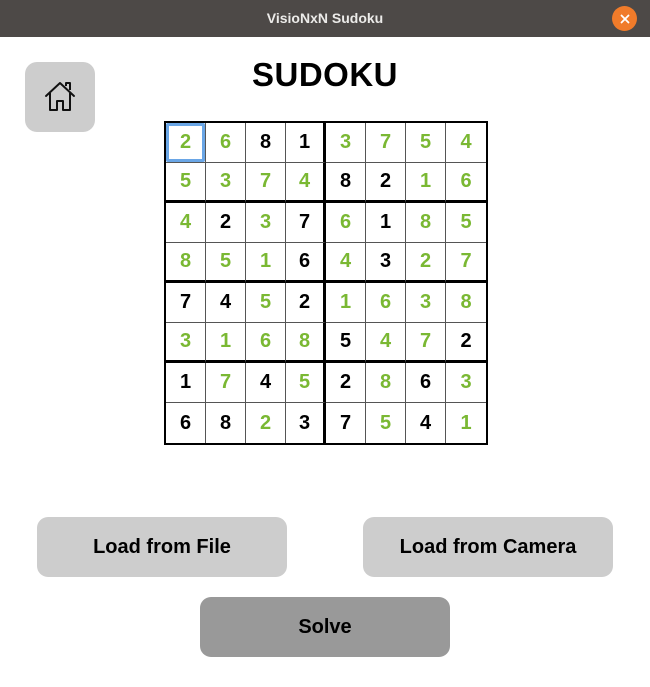  I want to click on window-title: VisioNxN Sudoku, so click(325, 18).